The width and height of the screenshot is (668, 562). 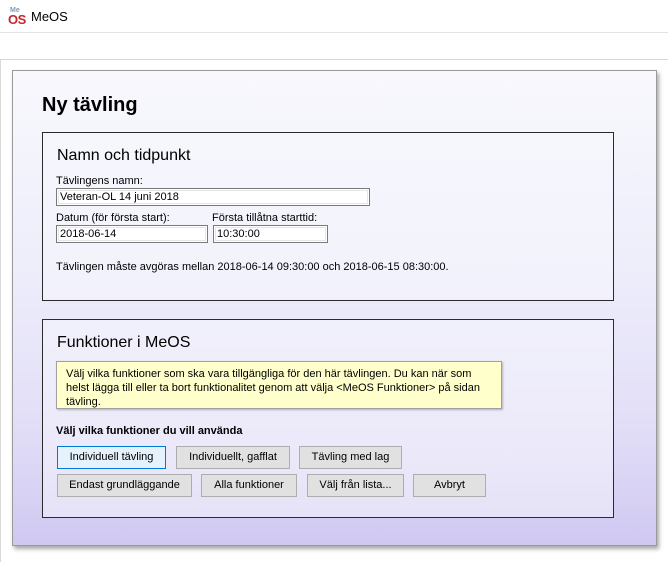 What do you see at coordinates (213, 197) in the screenshot?
I see `competition-name-input: Veteran-OL 14 juni 2018` at bounding box center [213, 197].